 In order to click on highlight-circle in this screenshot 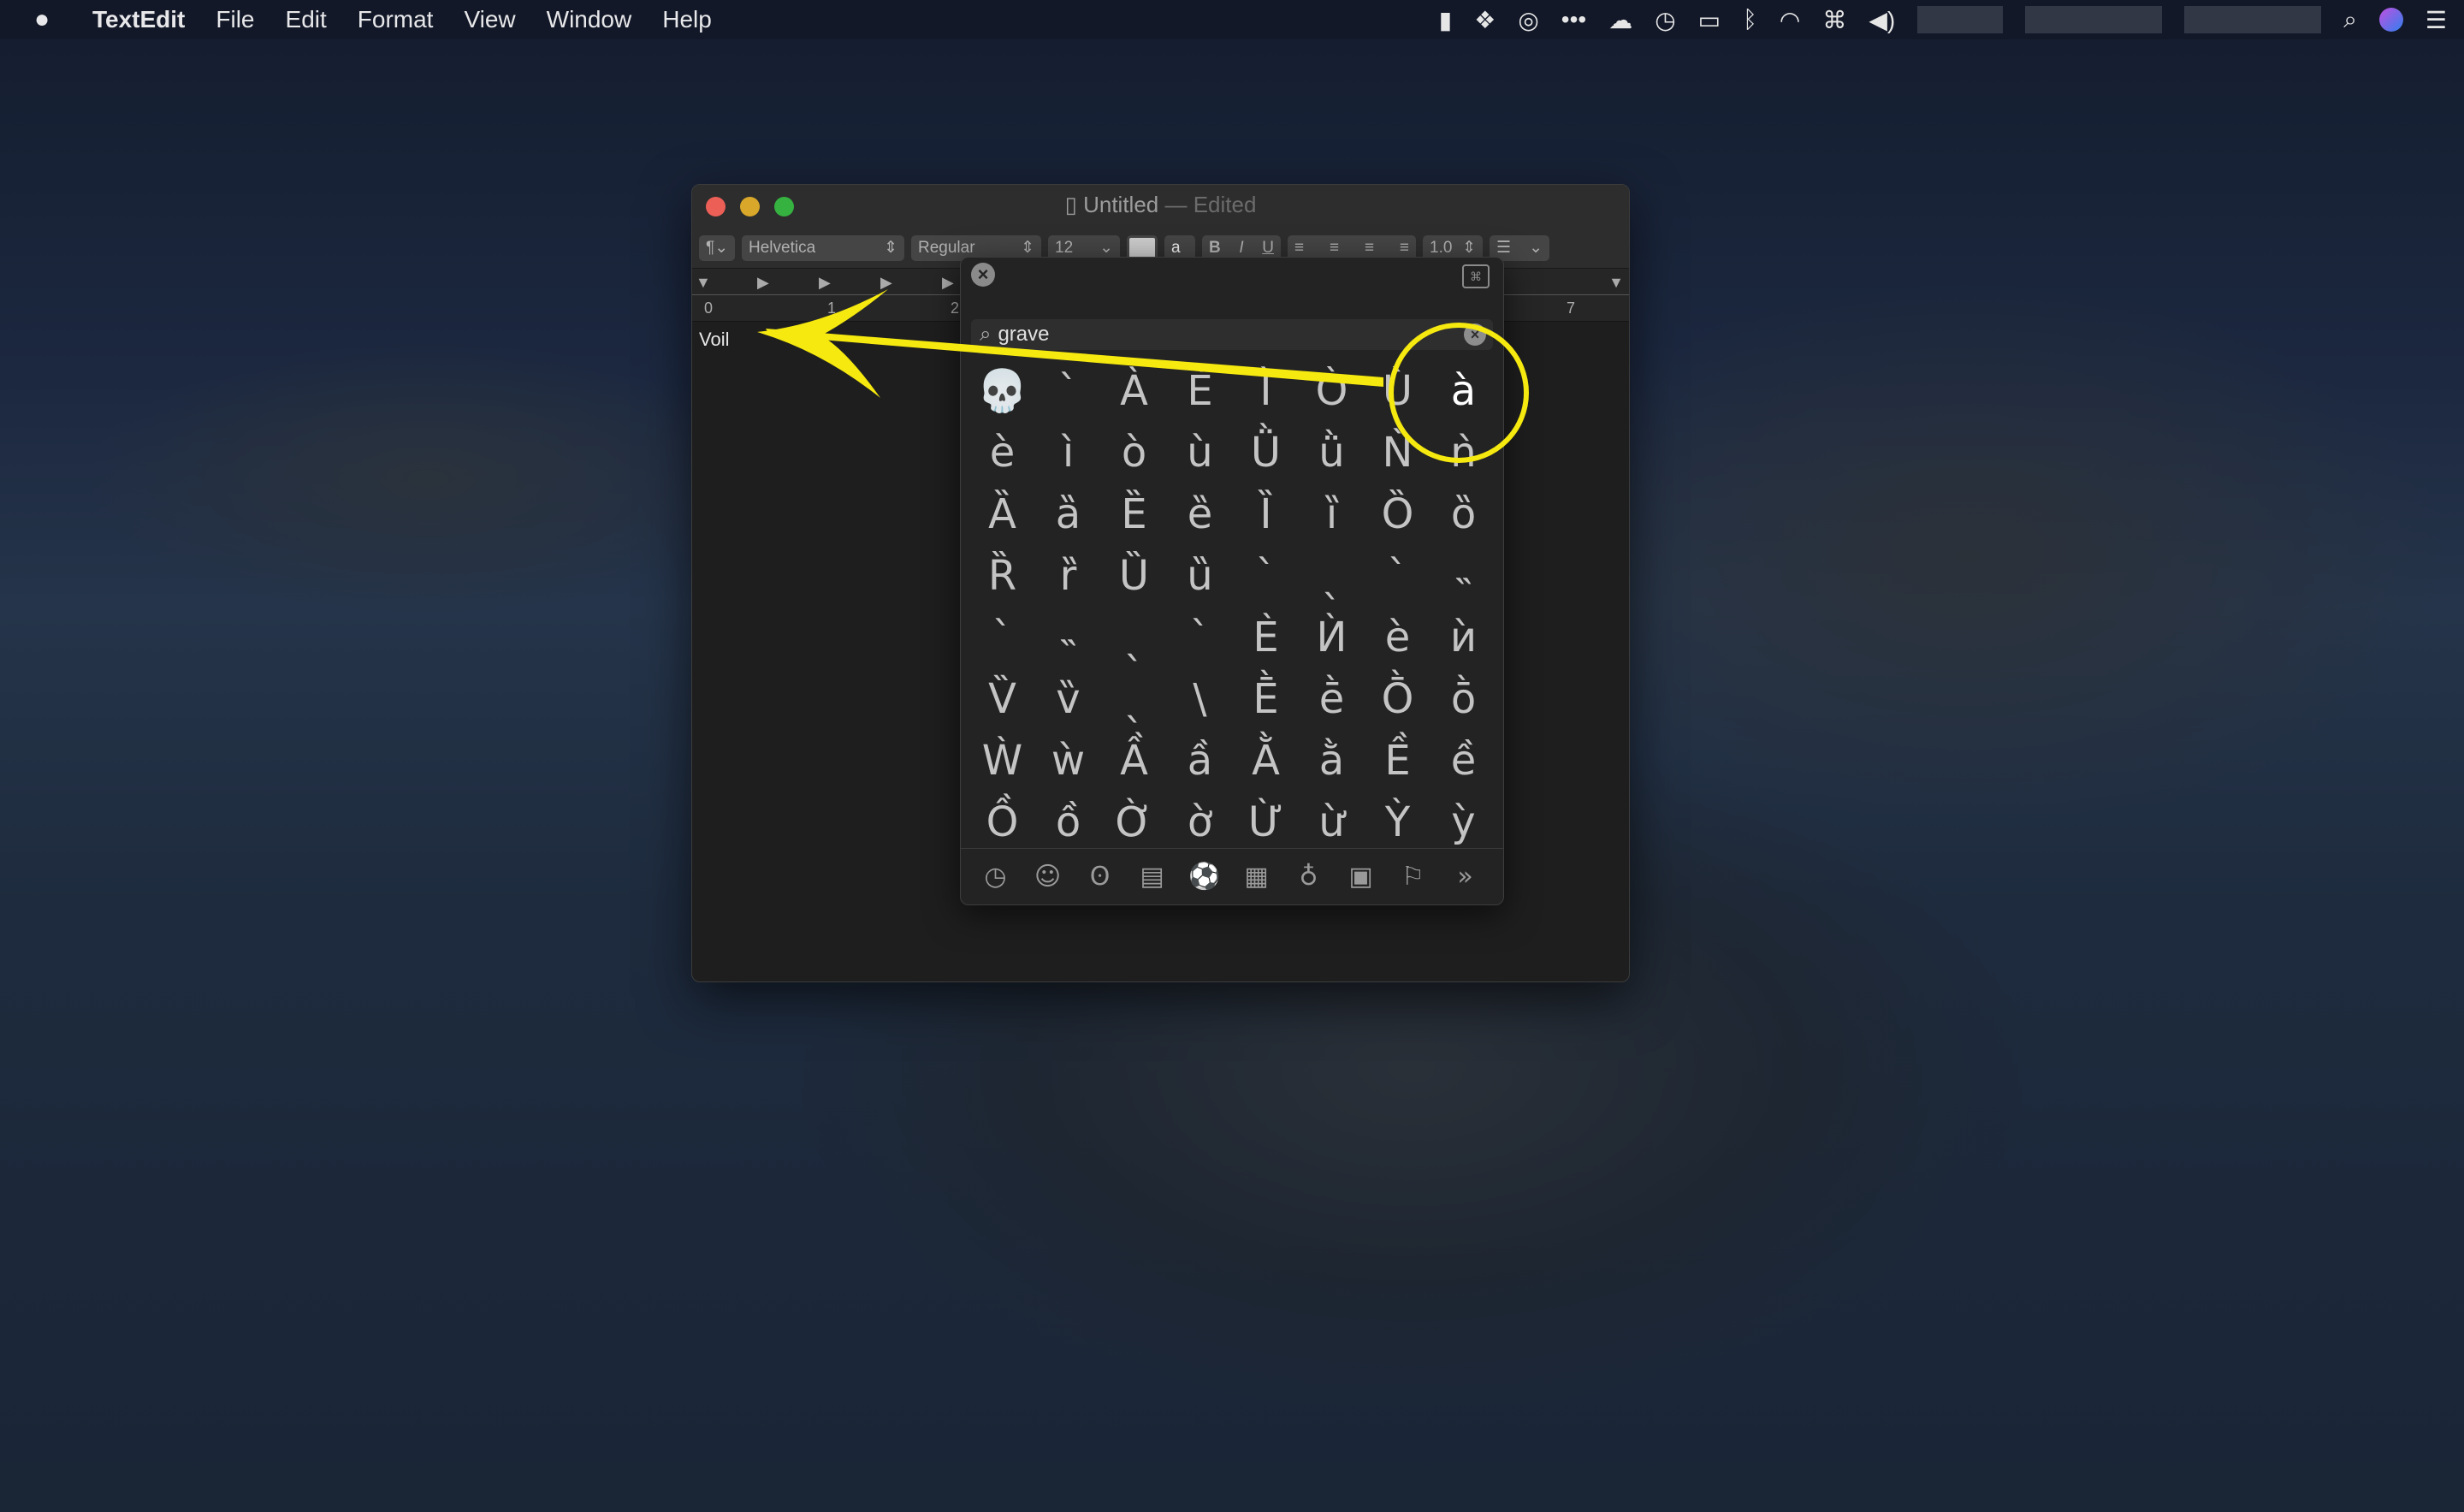, I will do `click(1459, 393)`.